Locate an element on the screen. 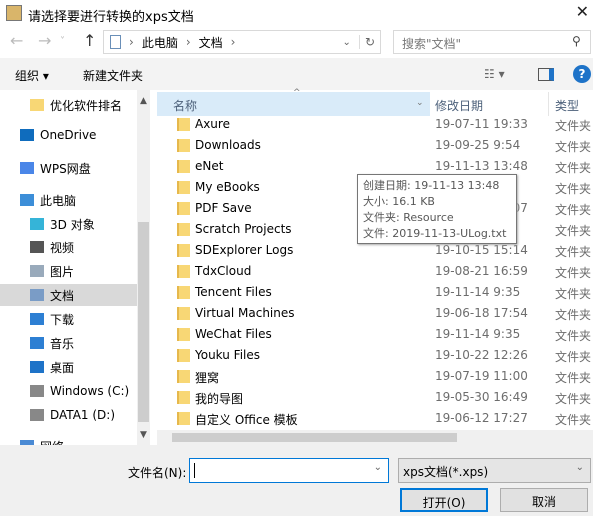 The height and width of the screenshot is (516, 593). sidebar-item-label: 图片 is located at coordinates (62, 271).